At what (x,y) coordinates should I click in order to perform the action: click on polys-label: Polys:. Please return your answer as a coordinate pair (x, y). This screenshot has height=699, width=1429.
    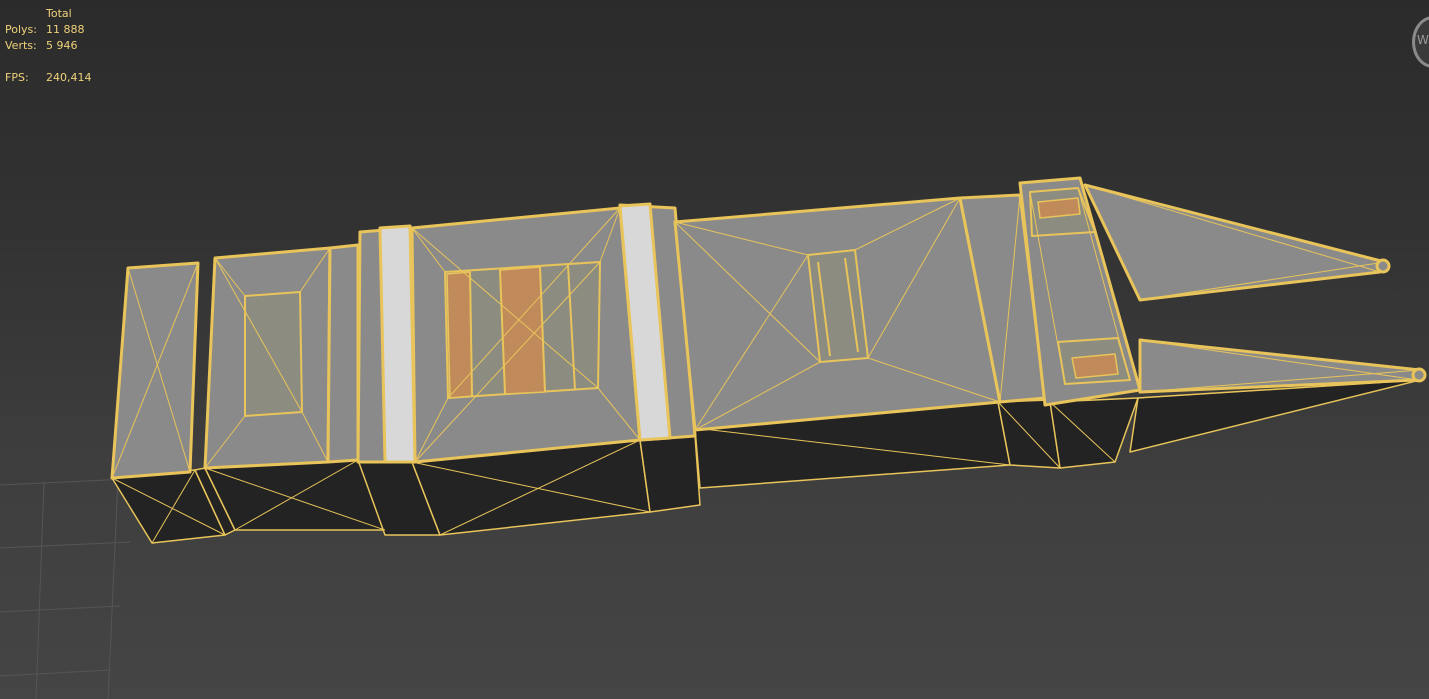
    Looking at the image, I should click on (21, 29).